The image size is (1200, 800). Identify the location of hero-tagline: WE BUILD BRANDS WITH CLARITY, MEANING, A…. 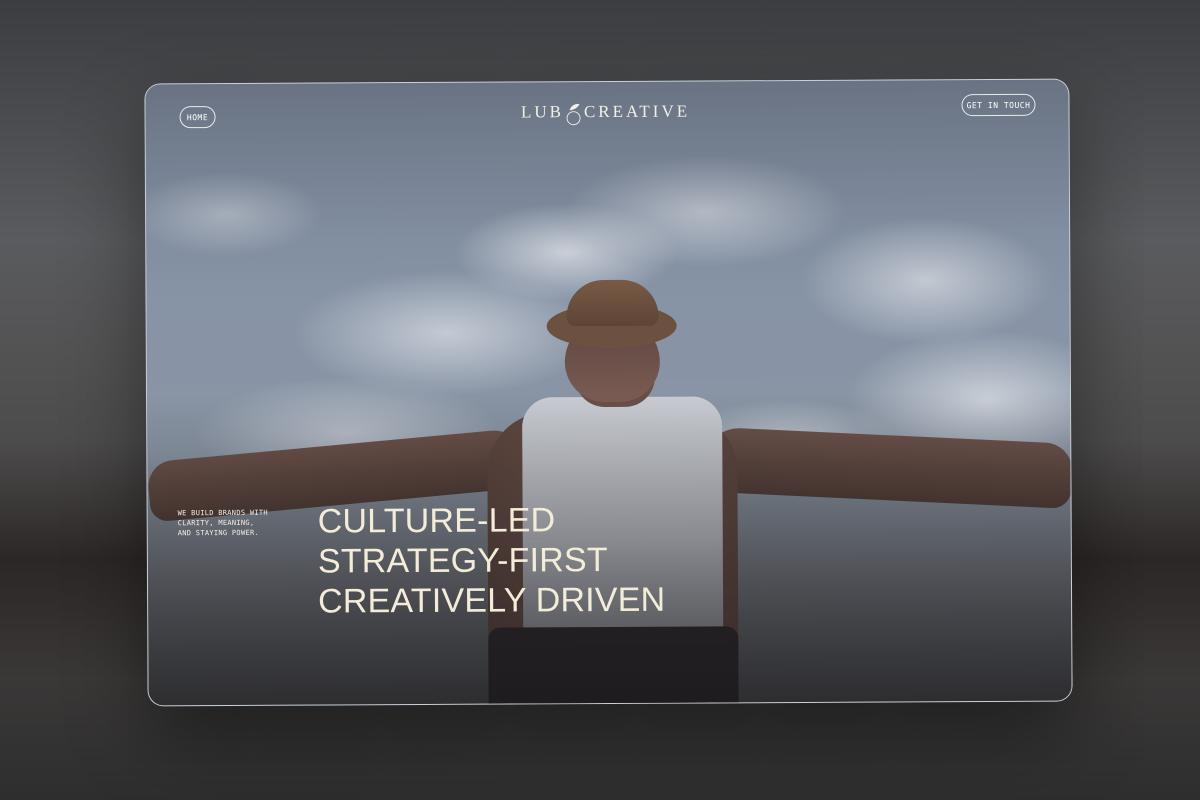
(238, 523).